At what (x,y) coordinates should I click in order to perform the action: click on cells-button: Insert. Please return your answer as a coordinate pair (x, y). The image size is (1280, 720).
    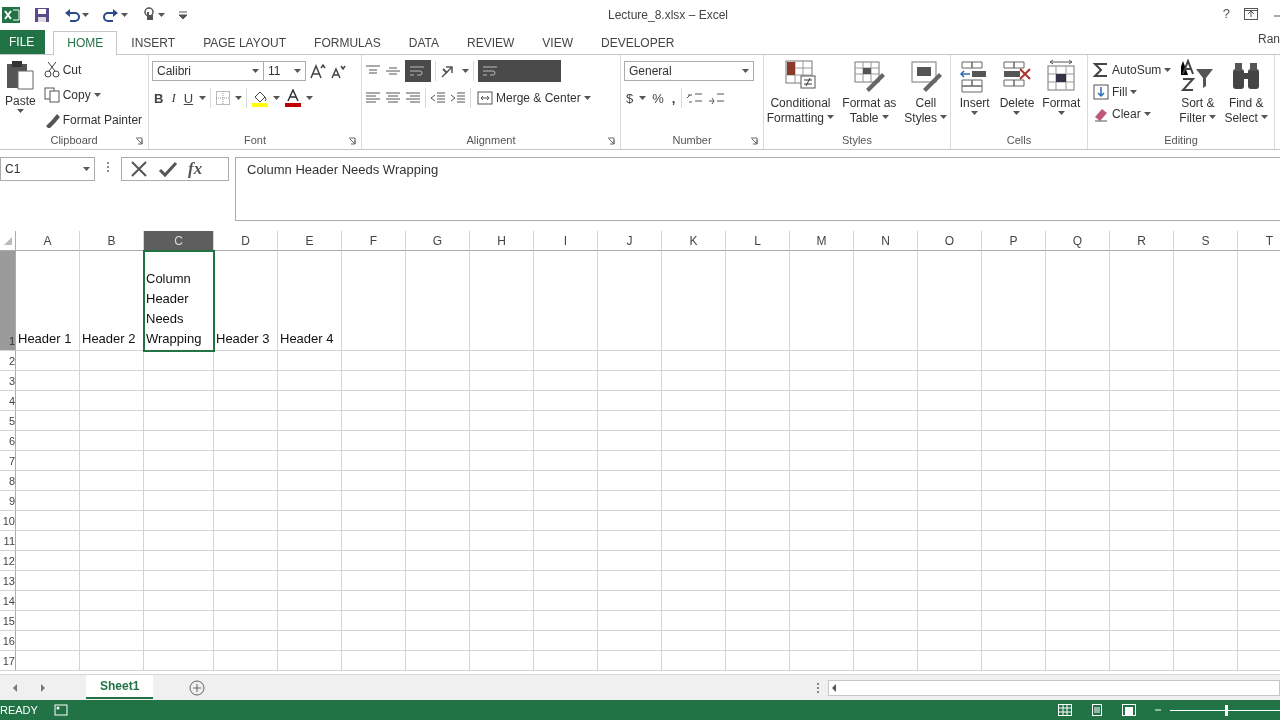
    Looking at the image, I should click on (974, 95).